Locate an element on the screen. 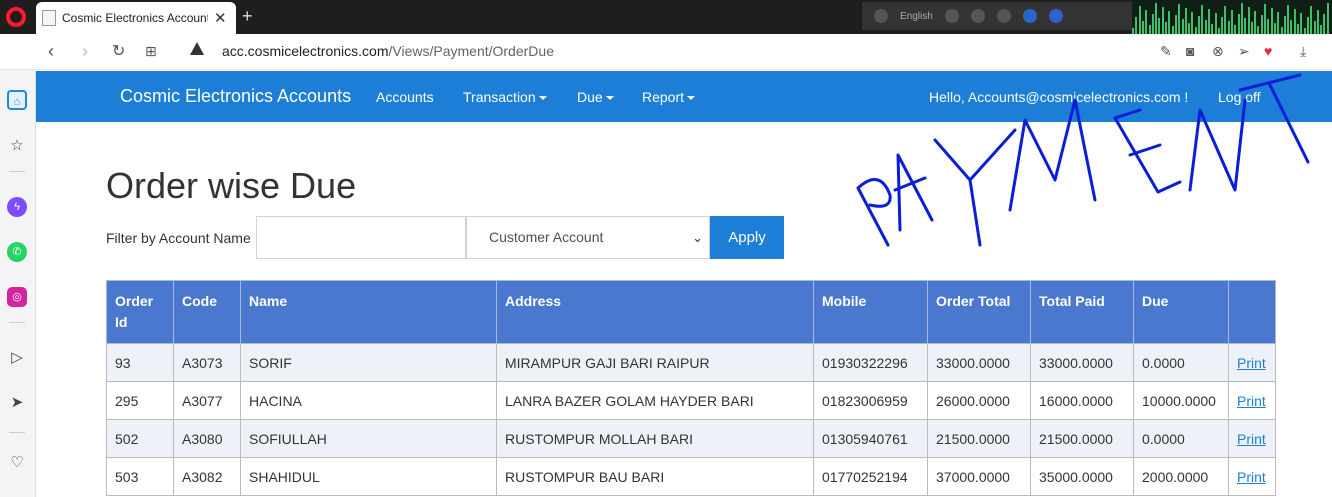  cell-code: A3077 is located at coordinates (207, 400).